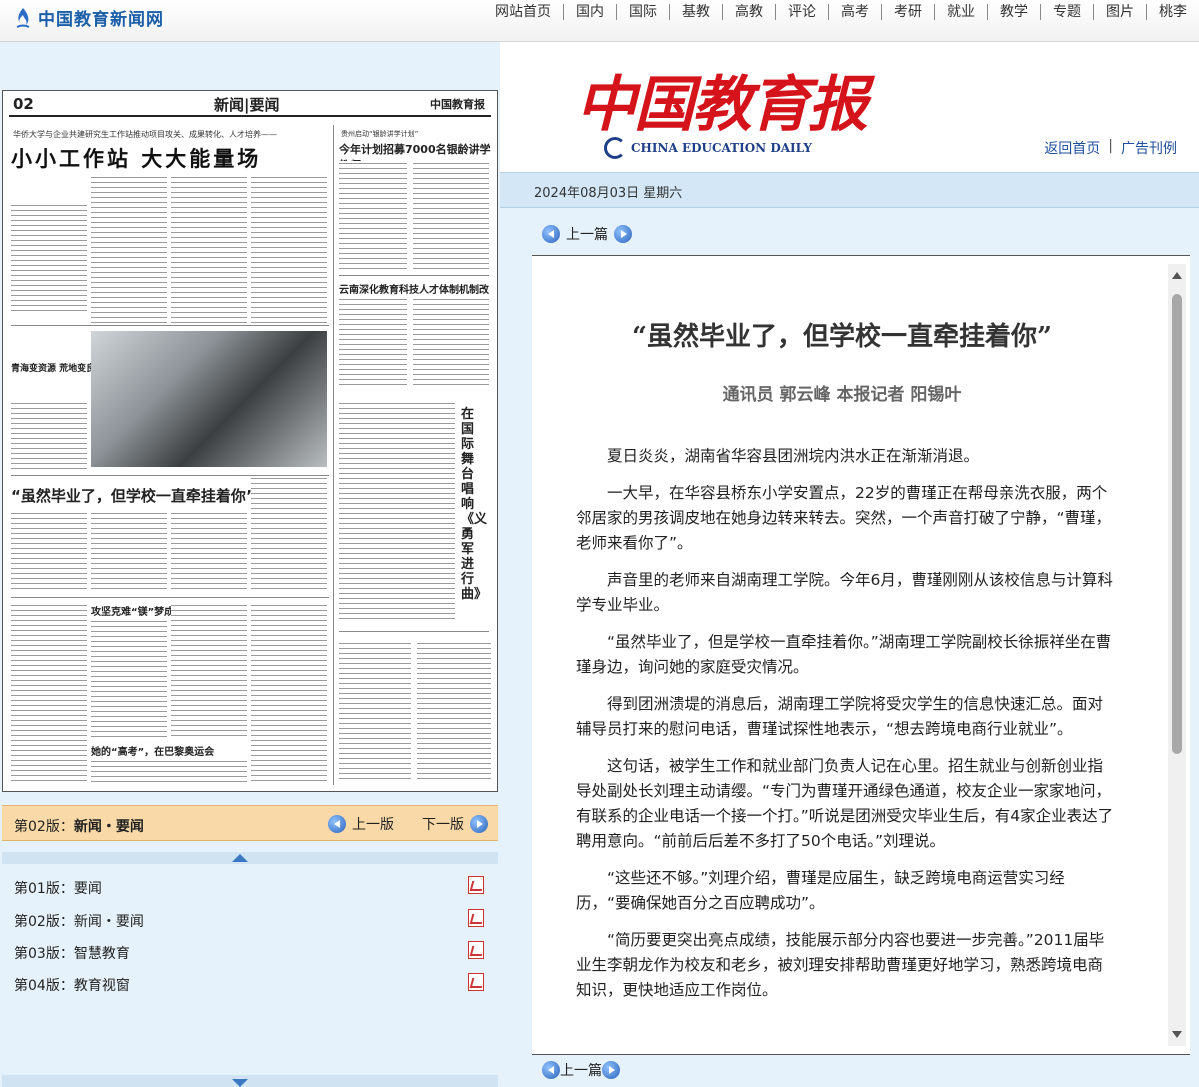 The image size is (1199, 1087). What do you see at coordinates (589, 12) in the screenshot?
I see `nav-item-domestic: 国内` at bounding box center [589, 12].